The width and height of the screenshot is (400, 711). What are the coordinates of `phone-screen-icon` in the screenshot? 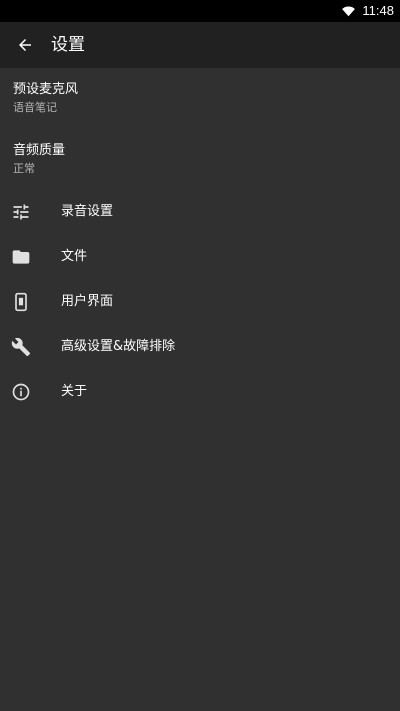 It's located at (21, 302).